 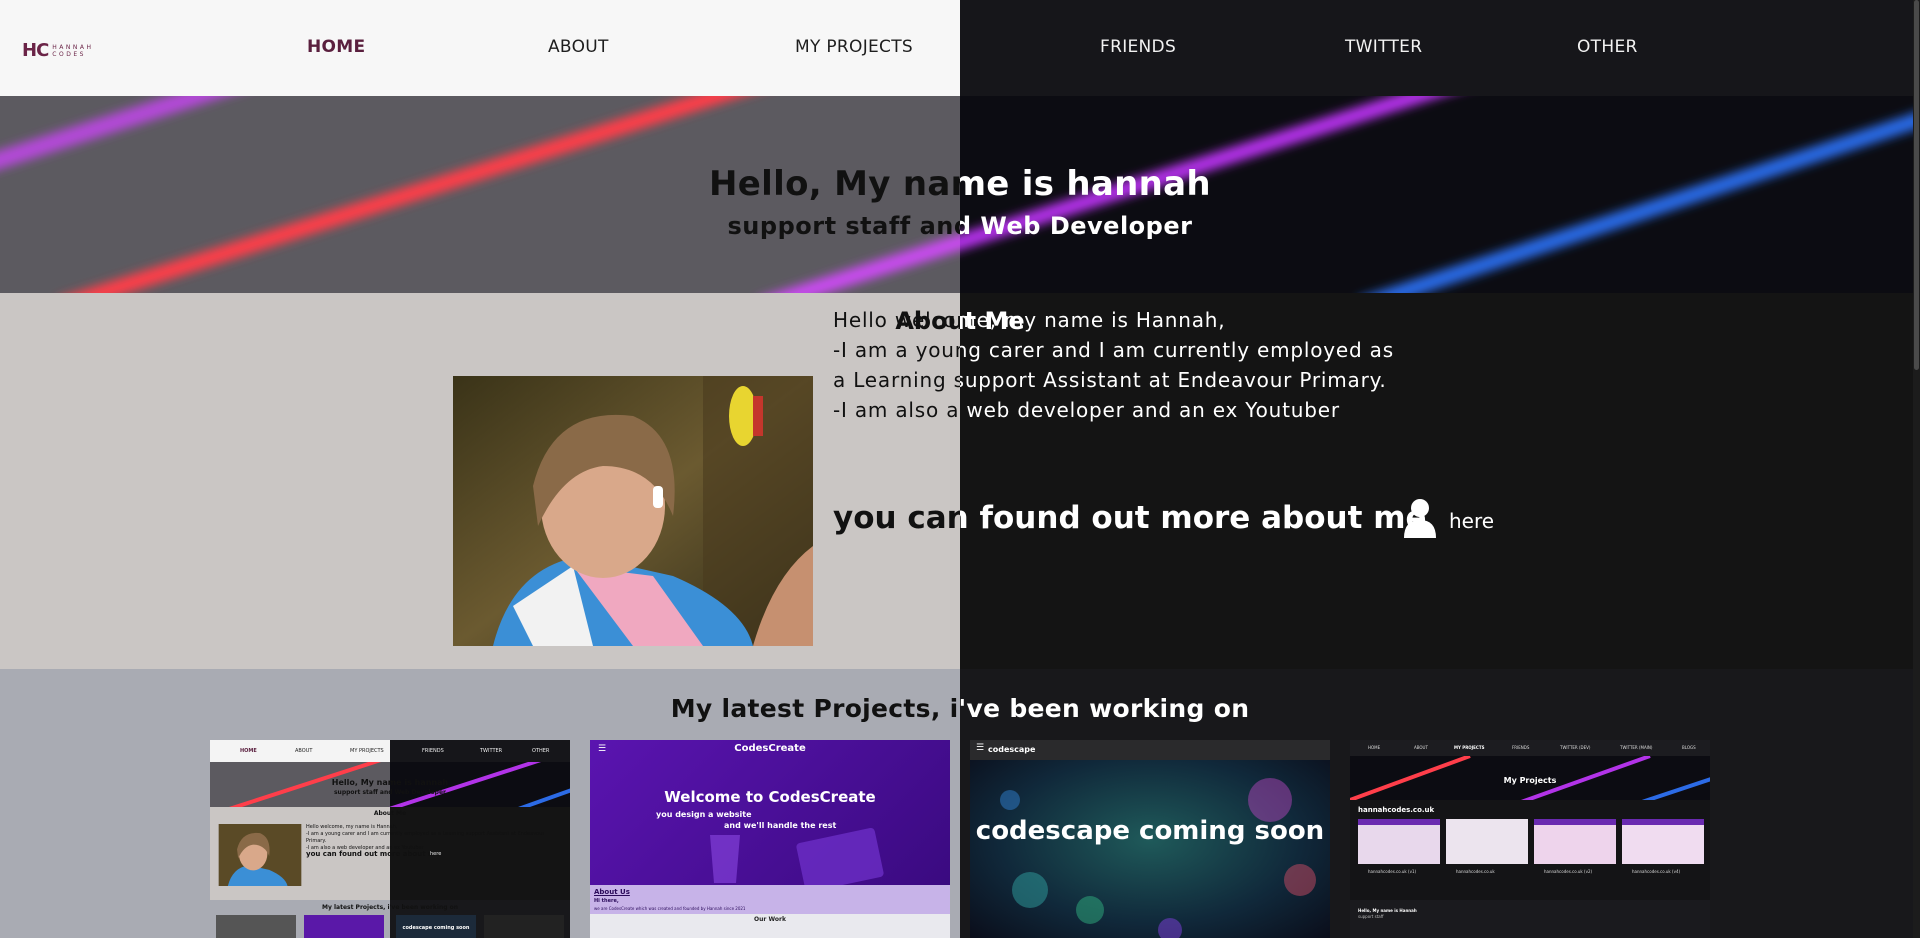 What do you see at coordinates (1383, 47) in the screenshot?
I see `nav-twitter: TWITTER` at bounding box center [1383, 47].